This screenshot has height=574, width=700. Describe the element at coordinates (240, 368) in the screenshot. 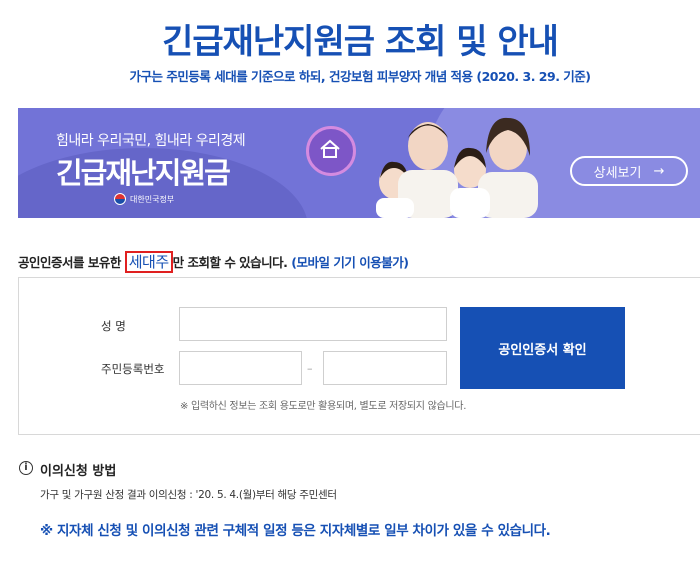

I see `rrn-front-input` at that location.